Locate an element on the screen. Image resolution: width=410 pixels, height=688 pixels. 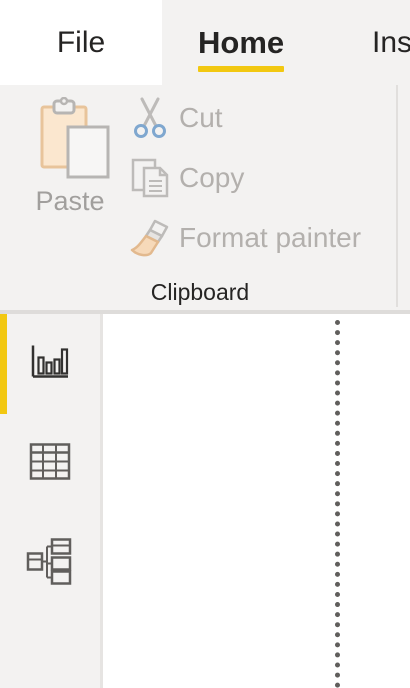
tab-file-label: File is located at coordinates (81, 42).